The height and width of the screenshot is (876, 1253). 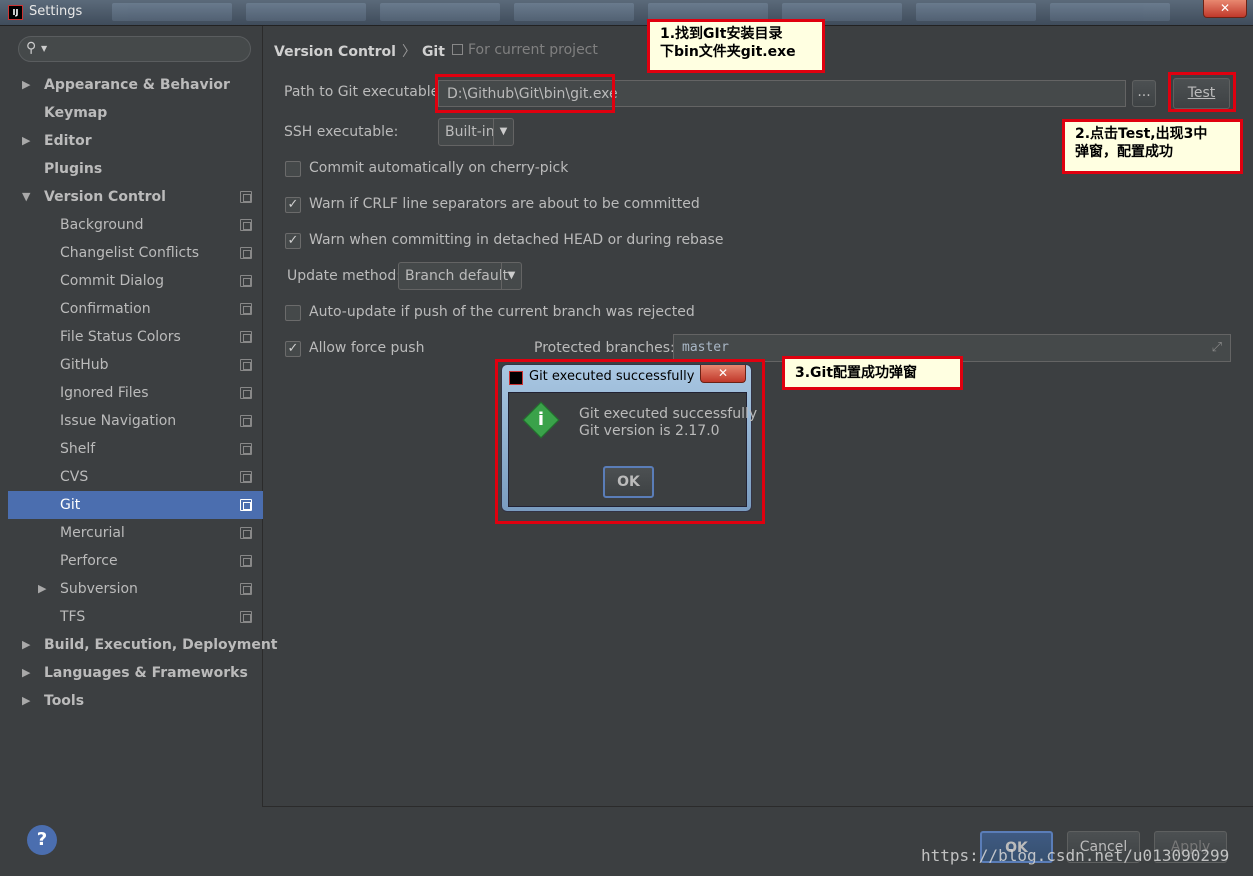 What do you see at coordinates (135, 589) in the screenshot?
I see `sidebar-item-subversion: ▶ Subversion` at bounding box center [135, 589].